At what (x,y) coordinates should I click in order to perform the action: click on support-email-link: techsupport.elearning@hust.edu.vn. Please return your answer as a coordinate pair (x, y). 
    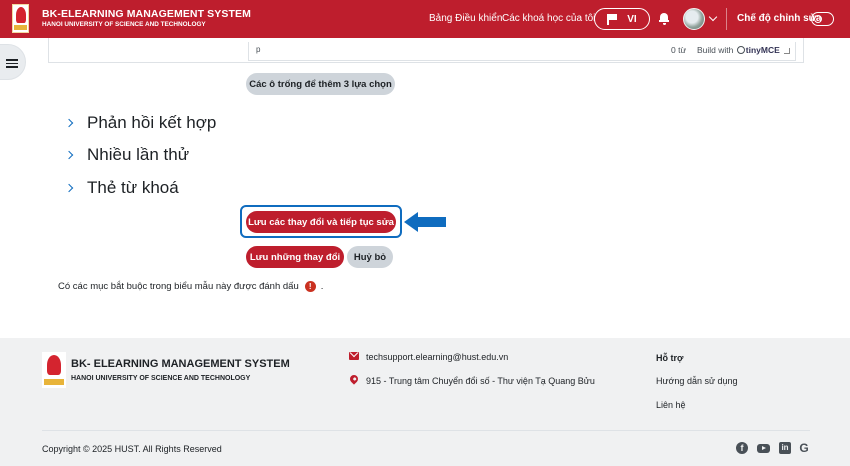
    Looking at the image, I should click on (437, 357).